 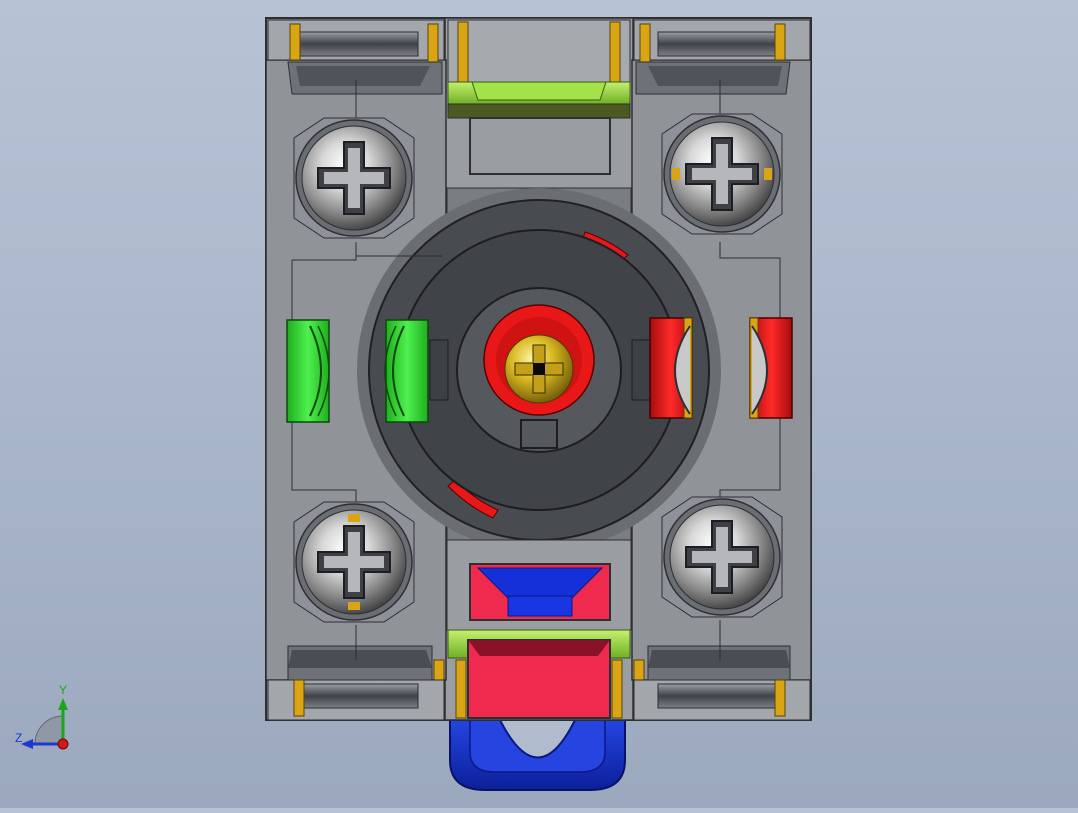 What do you see at coordinates (18, 738) in the screenshot?
I see `z-axis-label: Z` at bounding box center [18, 738].